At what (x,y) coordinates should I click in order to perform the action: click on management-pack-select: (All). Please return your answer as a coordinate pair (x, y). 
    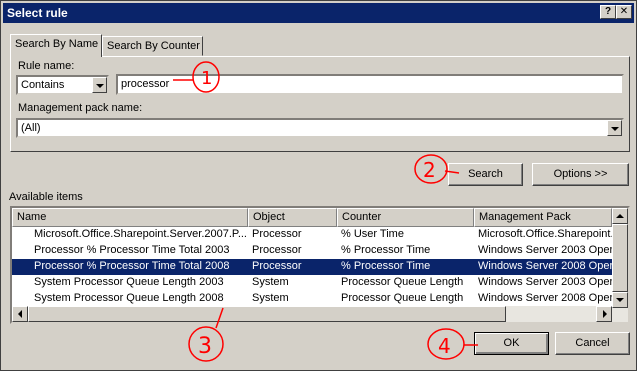
    Looking at the image, I should click on (320, 128).